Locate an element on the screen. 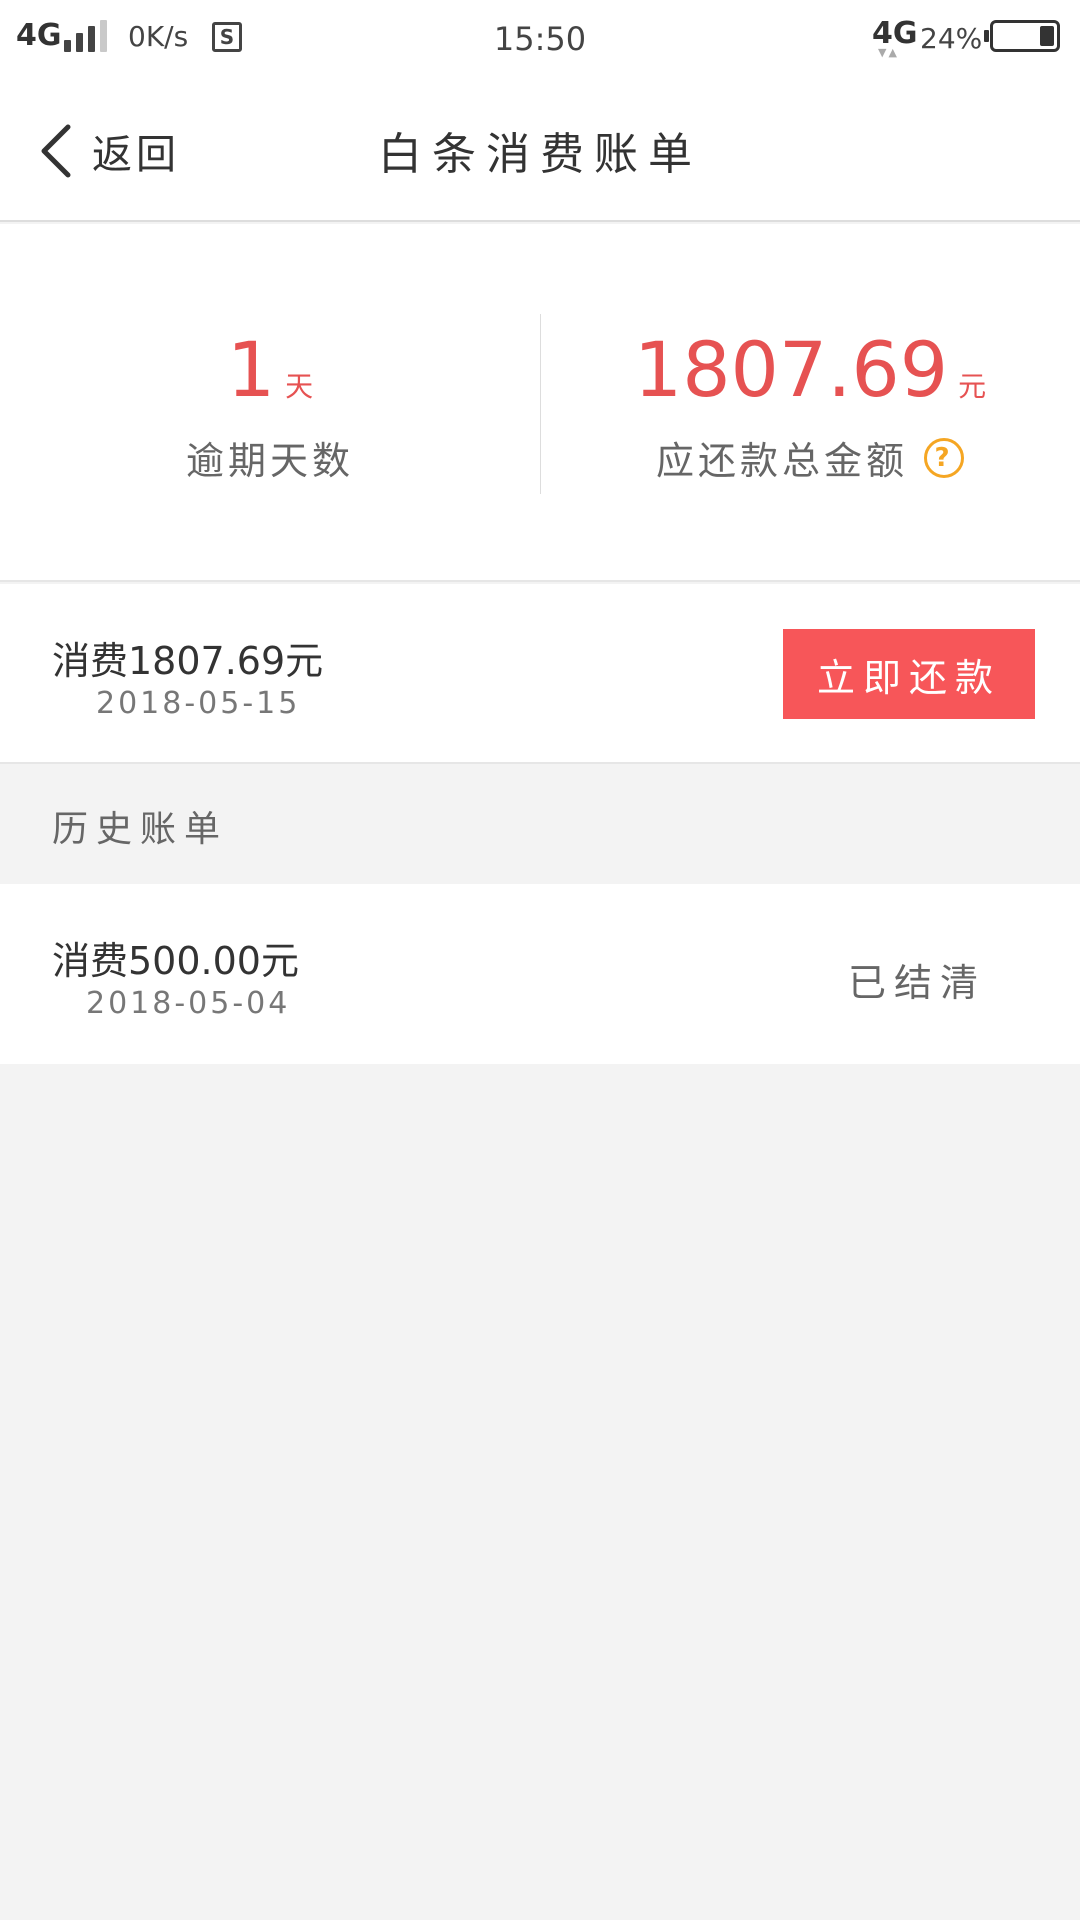 Image resolution: width=1080 pixels, height=1920 pixels. total-amount-number: 1807.69 is located at coordinates (791, 369).